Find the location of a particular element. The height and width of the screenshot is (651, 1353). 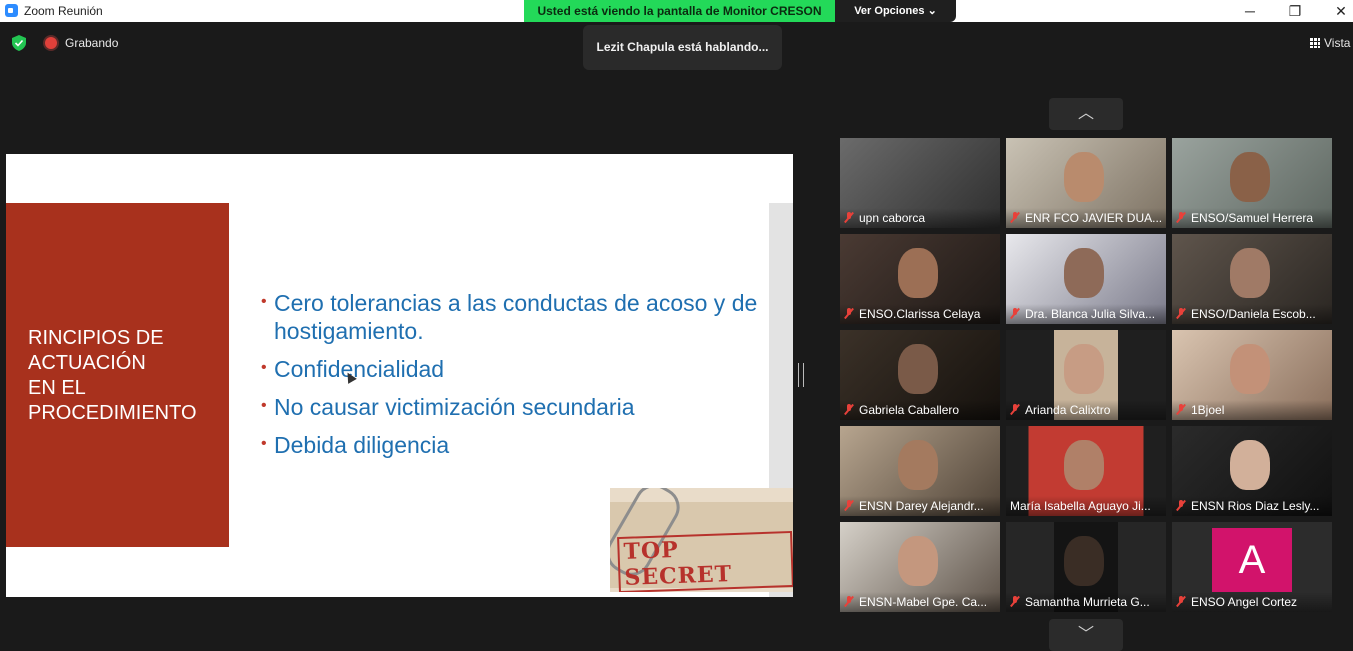

participant-name-label: upn caborca is located at coordinates (892, 218).